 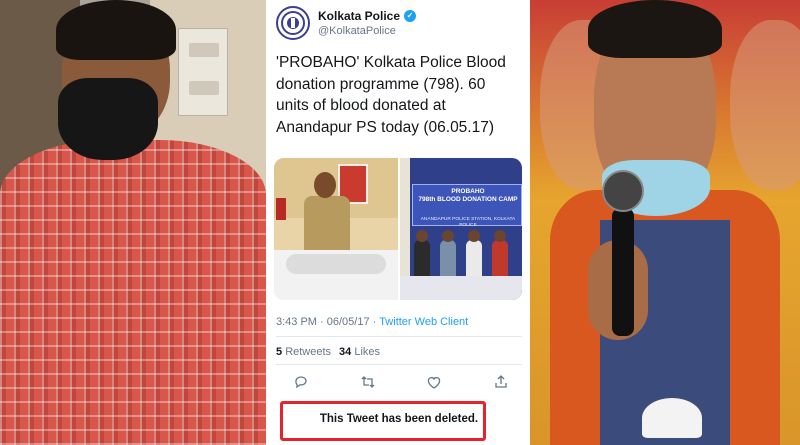 I want to click on tweet-timestamp: 3:43 PM · 06/05/17 · Twitter Web Client, so click(x=372, y=322).